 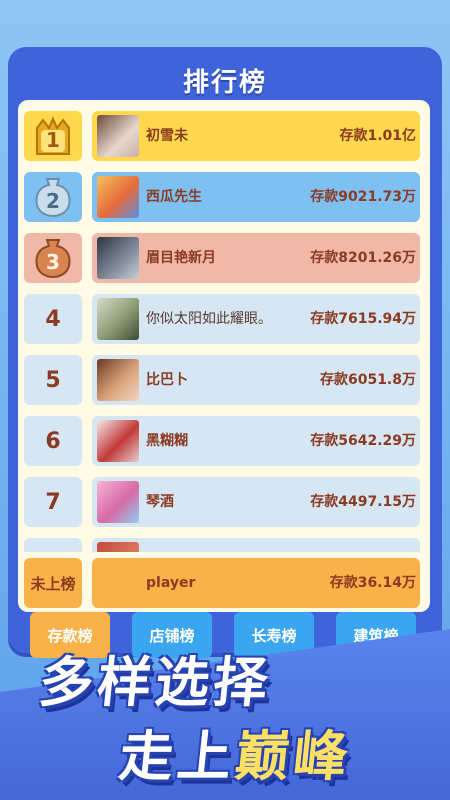 I want to click on deposit-amount: 存款7615.94万, so click(x=363, y=319).